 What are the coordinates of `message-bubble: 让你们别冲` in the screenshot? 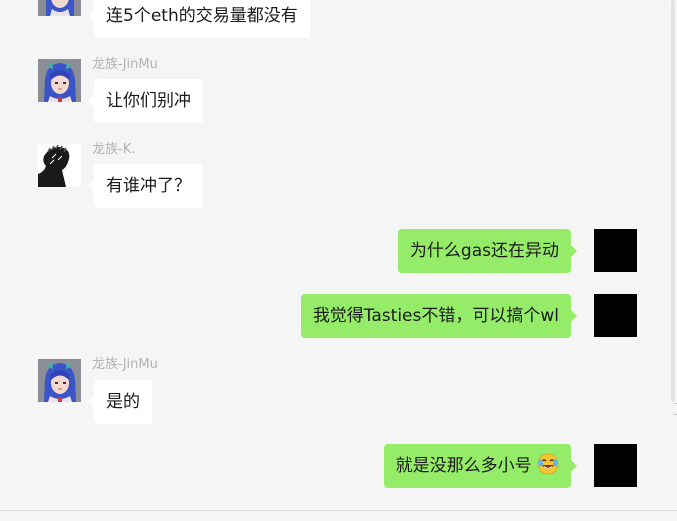 It's located at (145, 101).